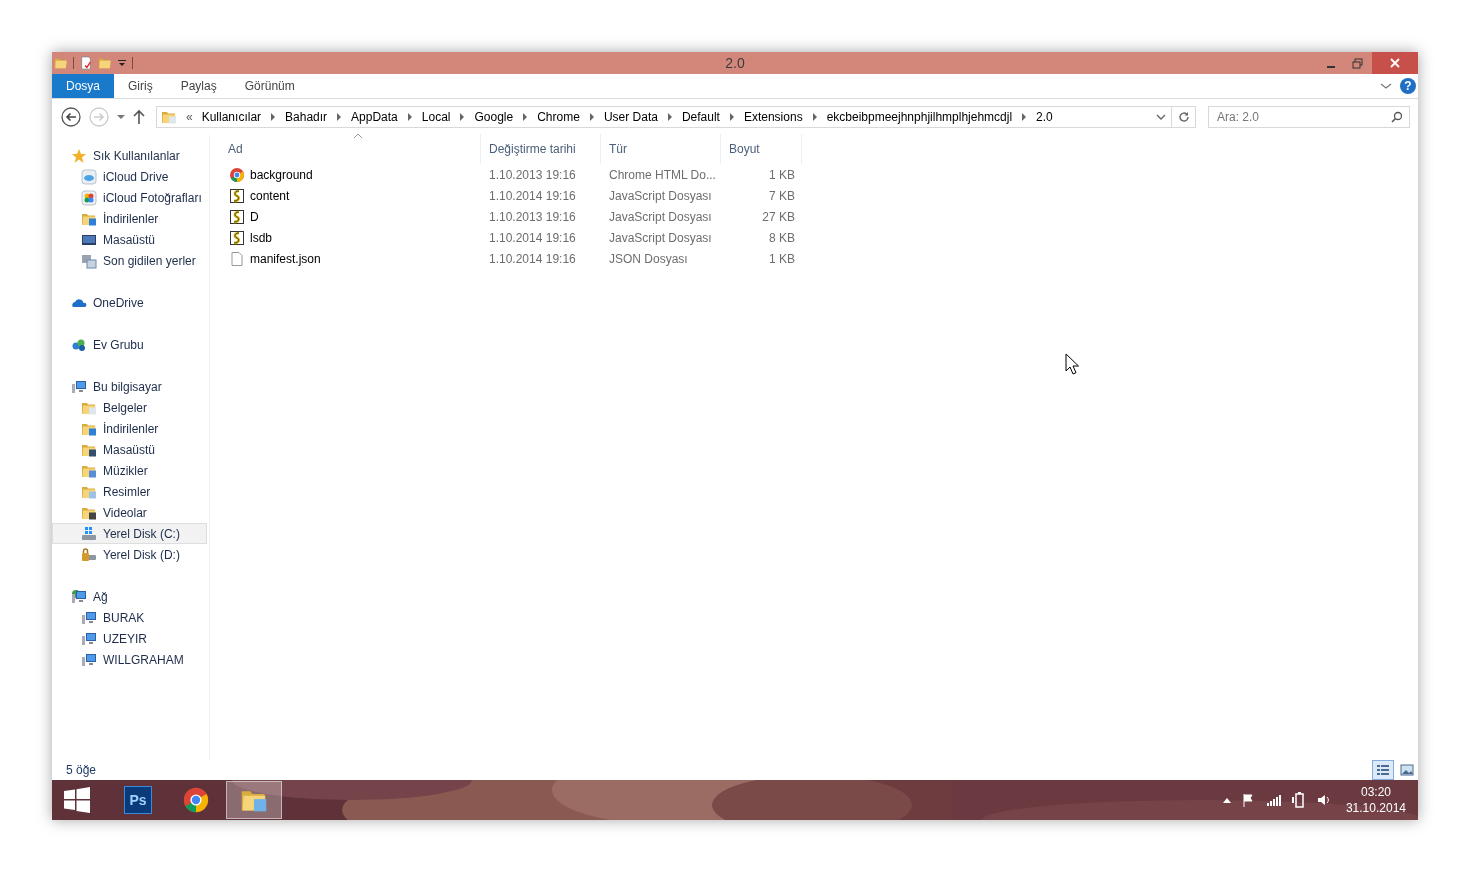  Describe the element at coordinates (129, 596) in the screenshot. I see `nav-item: Ağ` at that location.